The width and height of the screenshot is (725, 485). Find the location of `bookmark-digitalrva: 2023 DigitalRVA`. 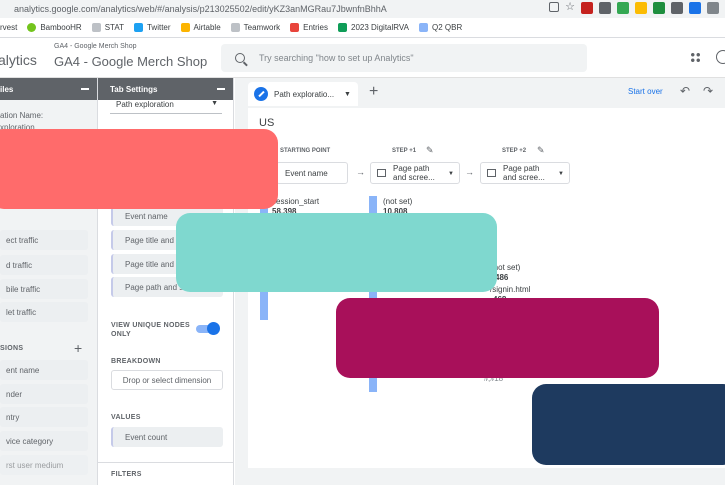

bookmark-digitalrva: 2023 DigitalRVA is located at coordinates (373, 27).